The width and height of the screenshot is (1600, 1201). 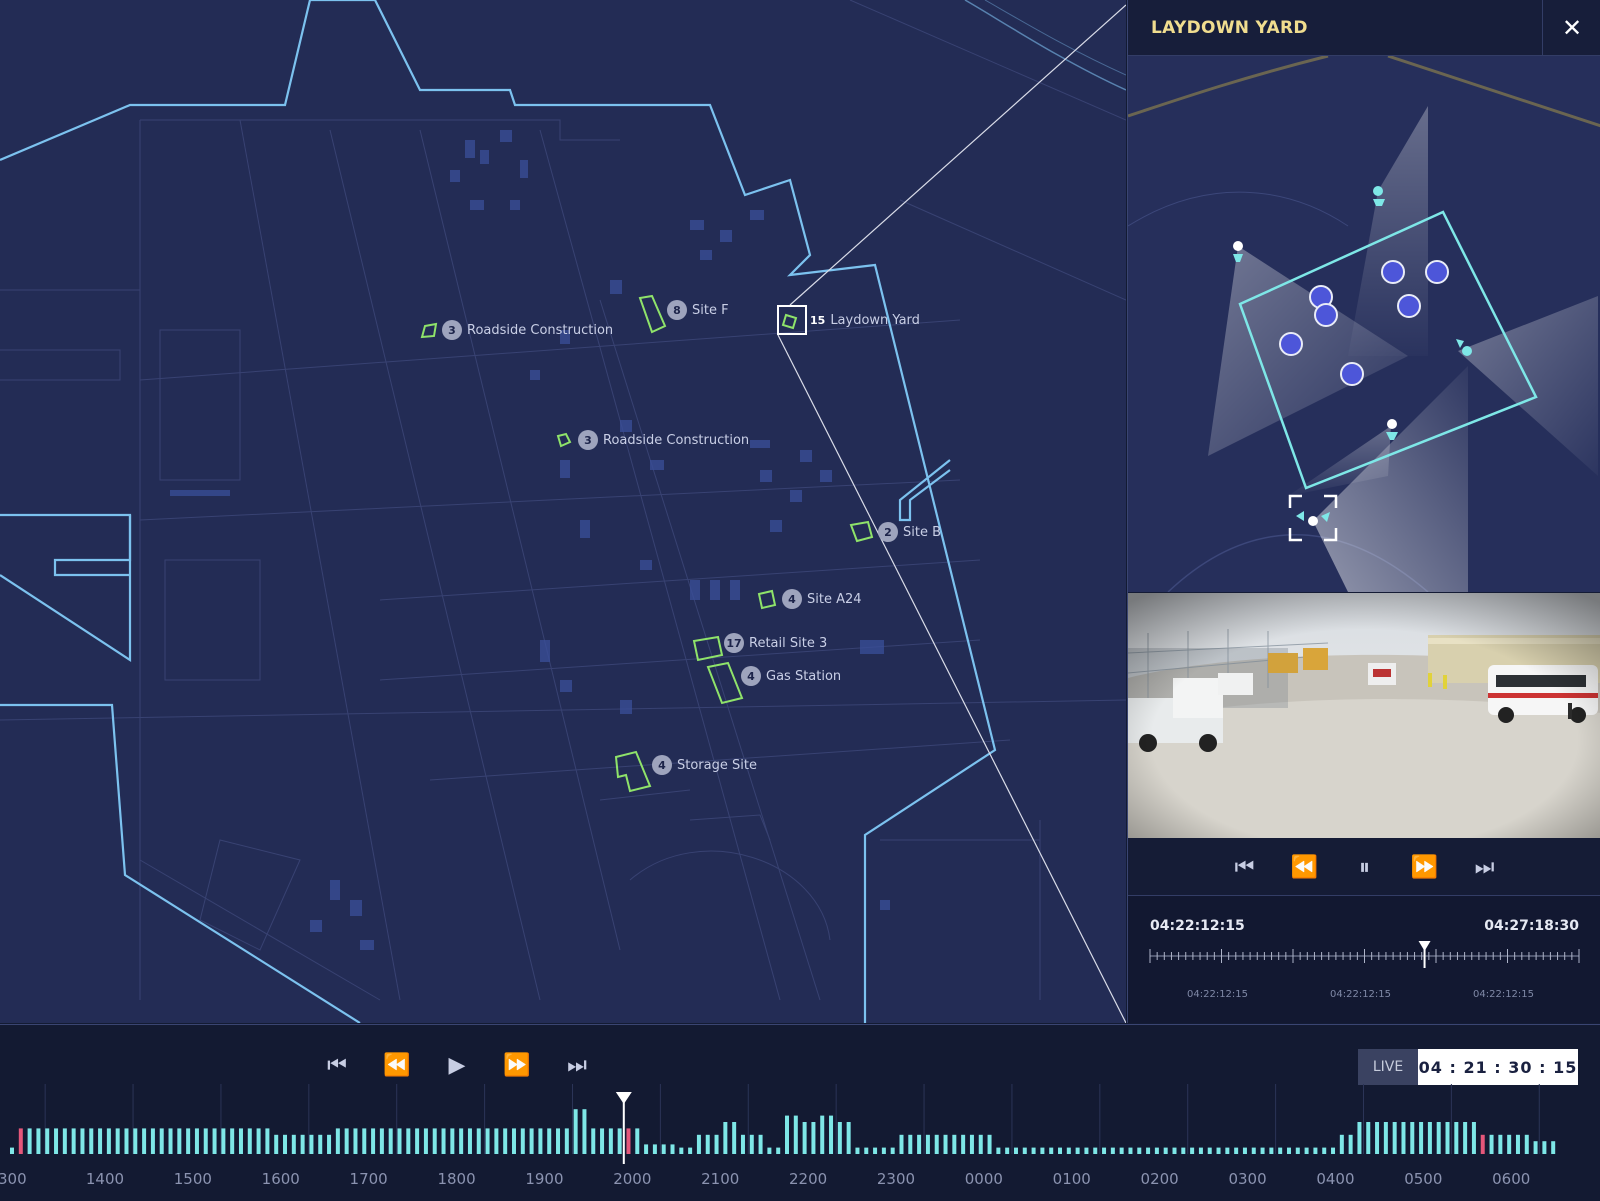 What do you see at coordinates (192, 1179) in the screenshot?
I see `hour-label: 1500` at bounding box center [192, 1179].